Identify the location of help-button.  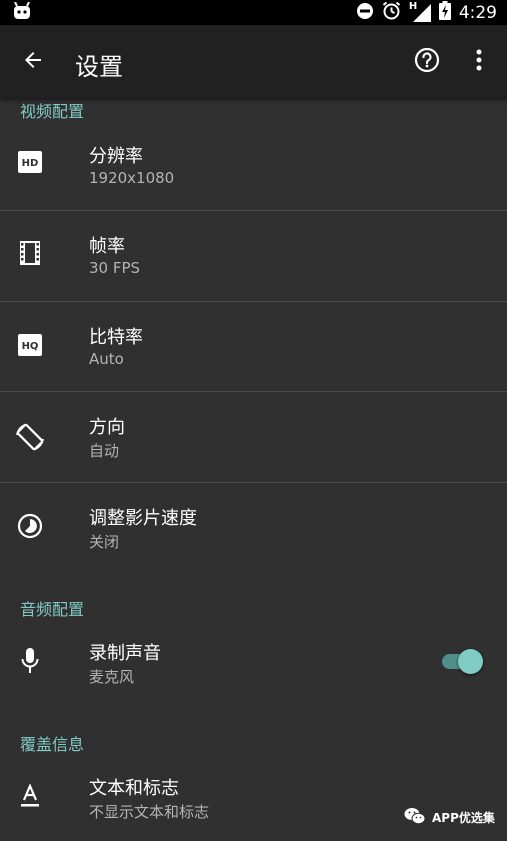
(427, 62).